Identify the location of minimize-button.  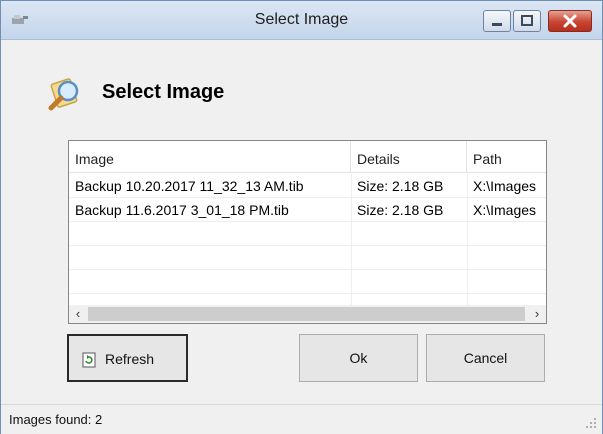
(497, 21).